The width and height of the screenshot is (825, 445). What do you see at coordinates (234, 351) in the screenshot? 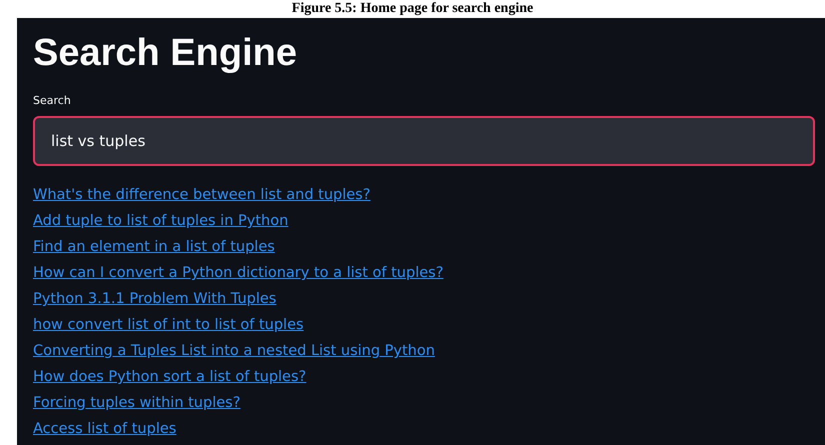
I see `result-link: Converting a Tuples List into a nested List using Python` at bounding box center [234, 351].